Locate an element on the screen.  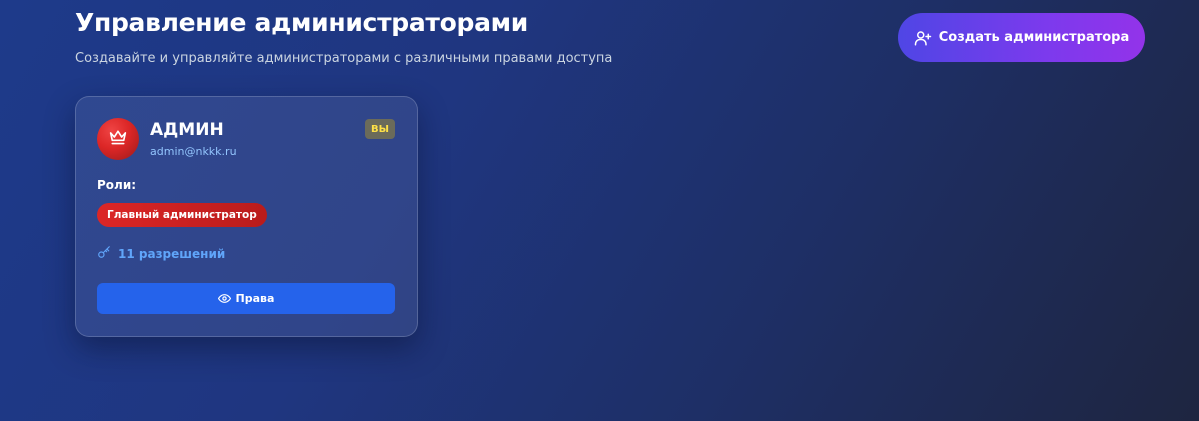
role-badge: Главный администратор is located at coordinates (182, 215).